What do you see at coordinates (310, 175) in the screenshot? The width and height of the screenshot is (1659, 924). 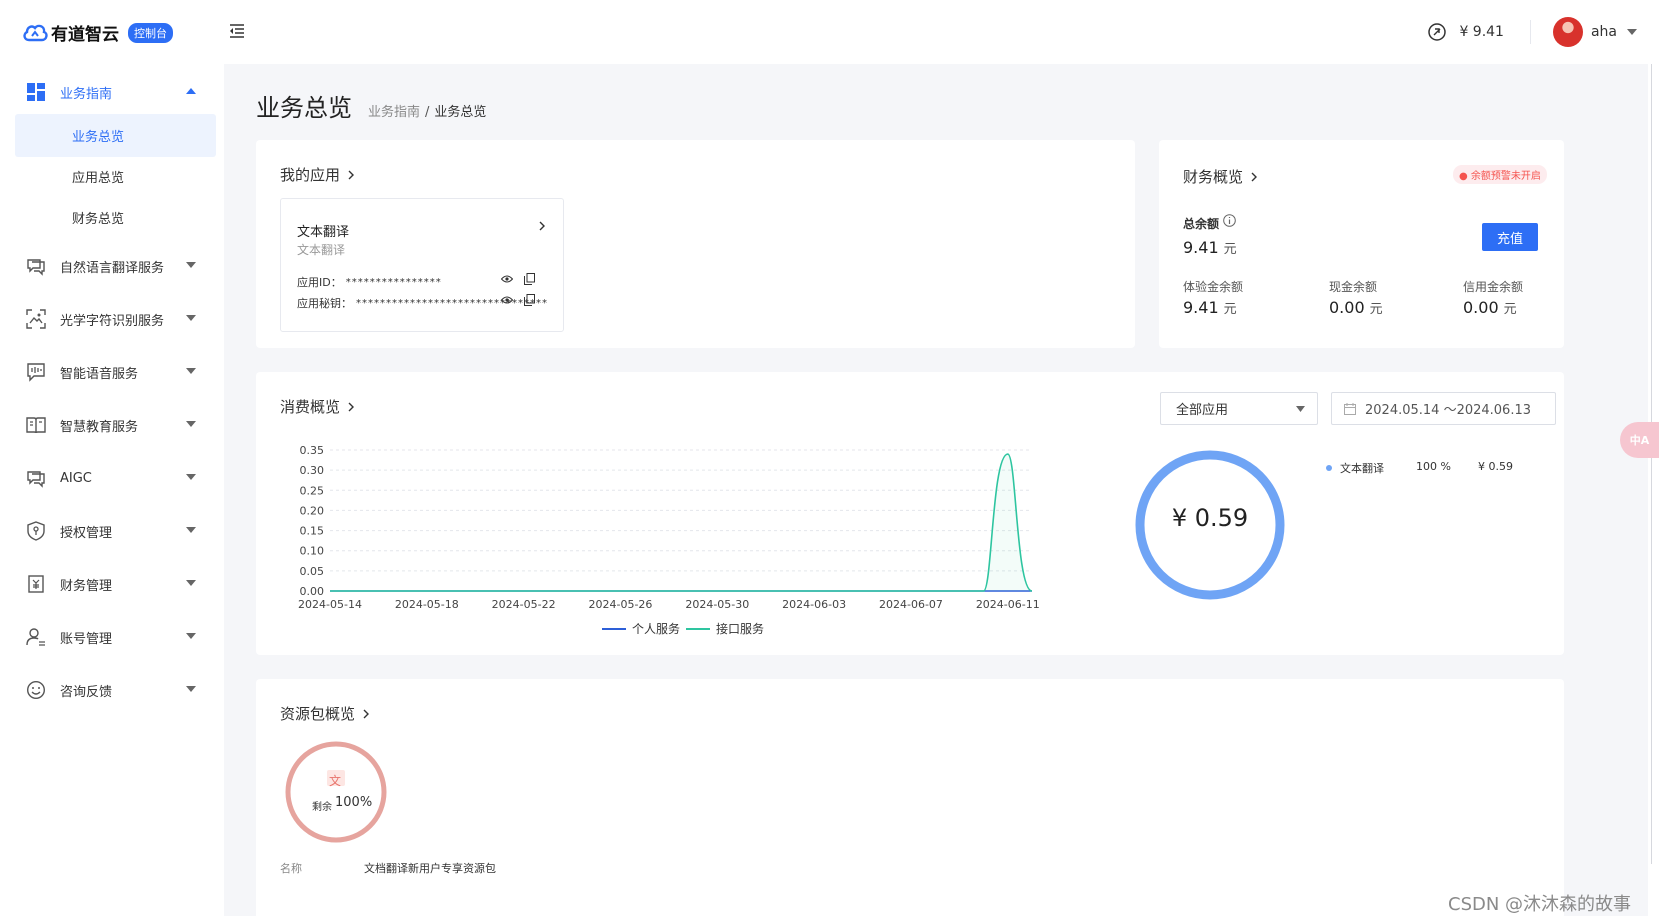 I see `card-title-text: 我的应用` at bounding box center [310, 175].